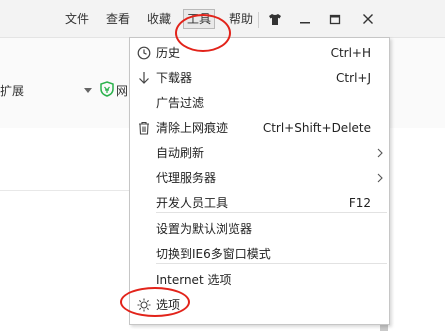 This screenshot has width=445, height=331. Describe the element at coordinates (180, 153) in the screenshot. I see `menu-item-label: 自动刷新` at that location.